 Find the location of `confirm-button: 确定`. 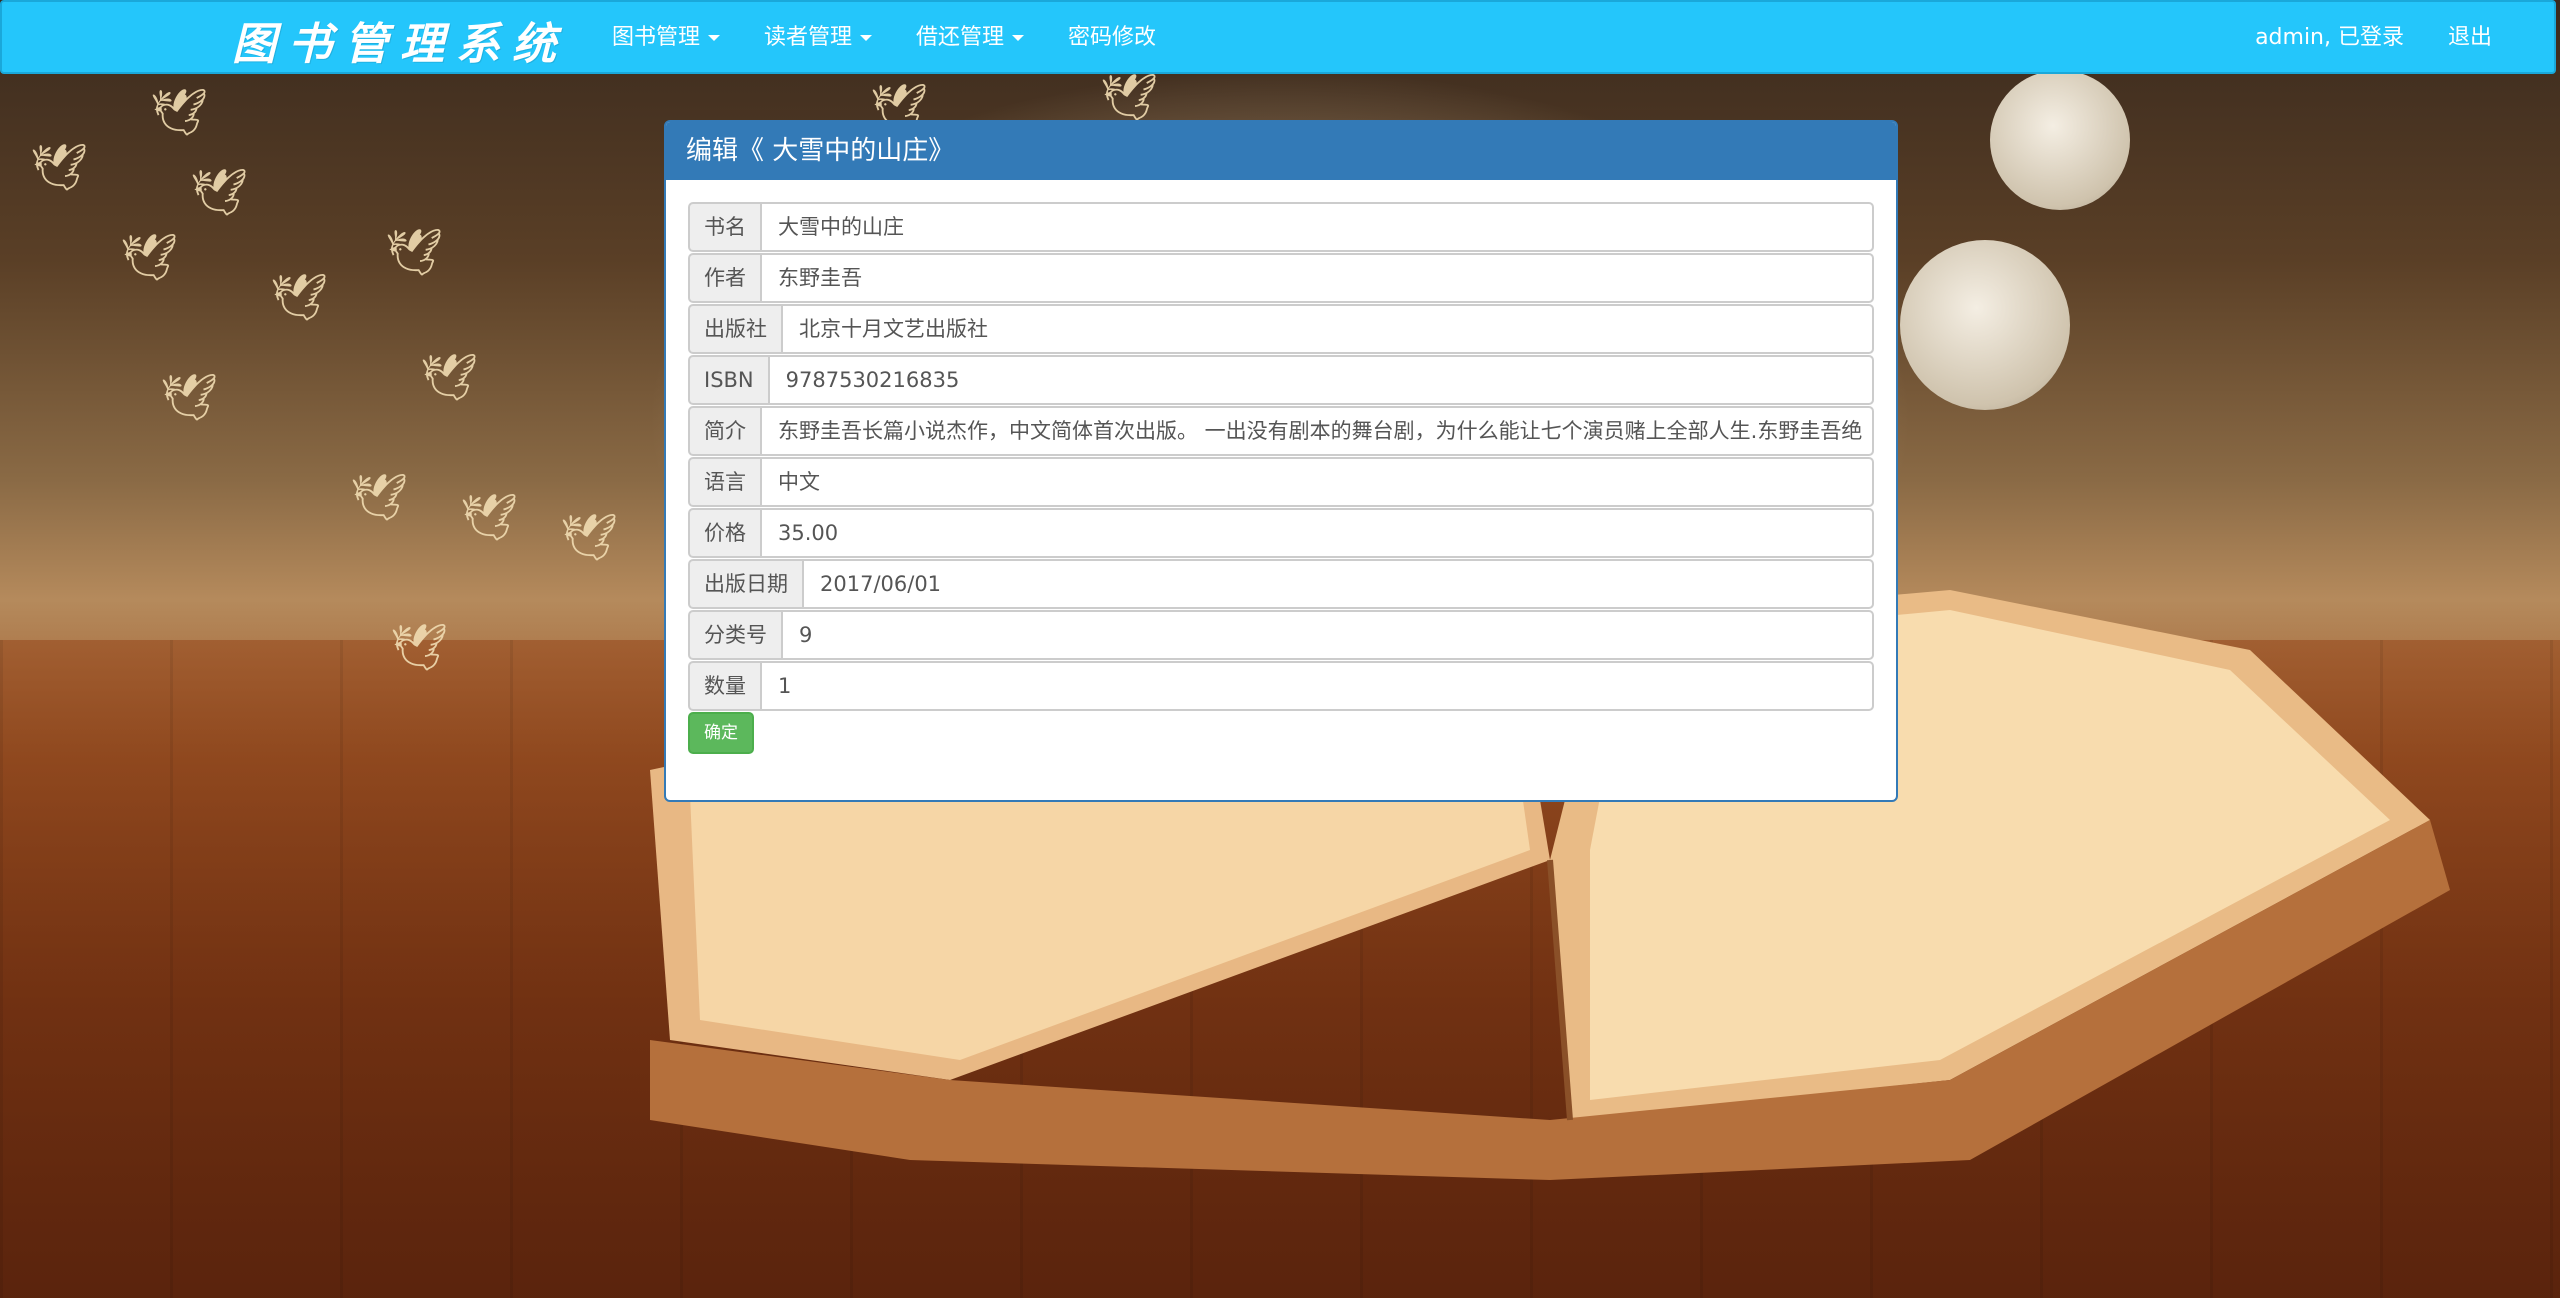

confirm-button: 确定 is located at coordinates (721, 733).